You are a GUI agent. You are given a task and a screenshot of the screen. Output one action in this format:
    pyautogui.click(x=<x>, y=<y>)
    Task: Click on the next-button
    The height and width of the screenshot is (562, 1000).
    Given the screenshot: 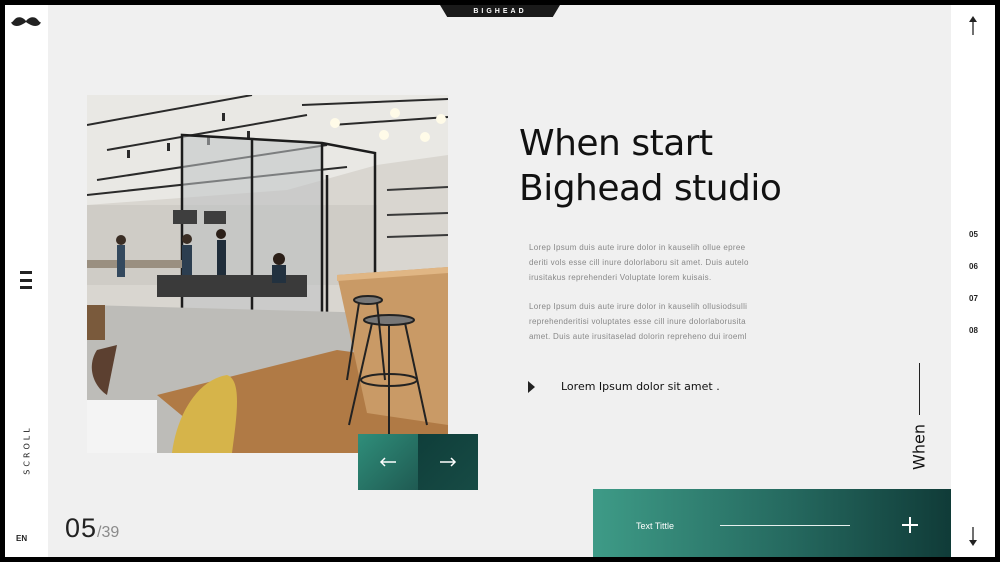 What is the action you would take?
    pyautogui.click(x=448, y=462)
    